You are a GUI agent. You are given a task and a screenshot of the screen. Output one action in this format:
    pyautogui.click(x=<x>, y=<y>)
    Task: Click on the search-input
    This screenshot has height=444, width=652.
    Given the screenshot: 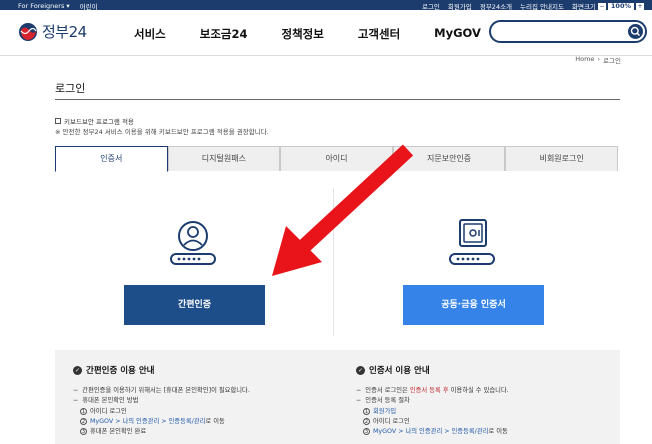 What is the action you would take?
    pyautogui.click(x=559, y=32)
    